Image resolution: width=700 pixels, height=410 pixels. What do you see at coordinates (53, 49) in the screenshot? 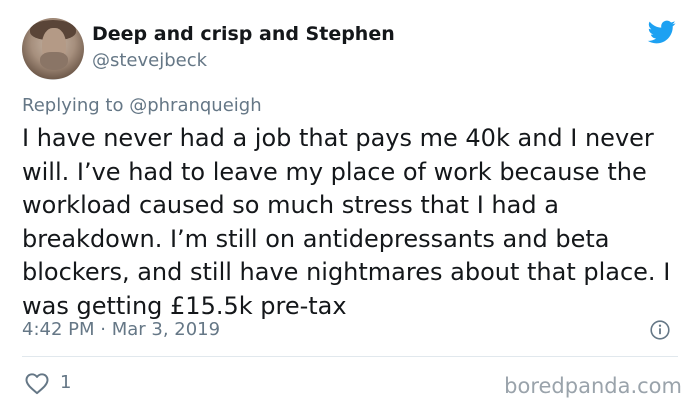
I see `avatar` at bounding box center [53, 49].